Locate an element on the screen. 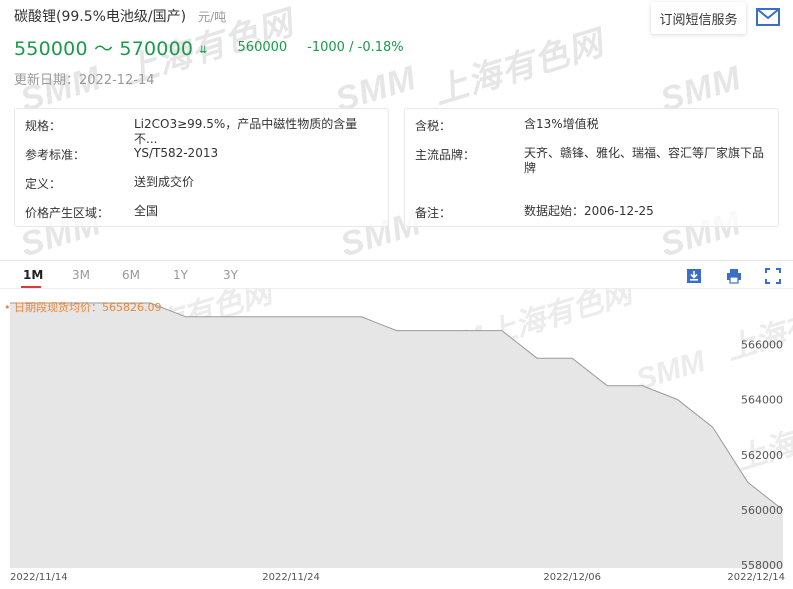  x-tick-label: 2022/12/14 is located at coordinates (756, 577).